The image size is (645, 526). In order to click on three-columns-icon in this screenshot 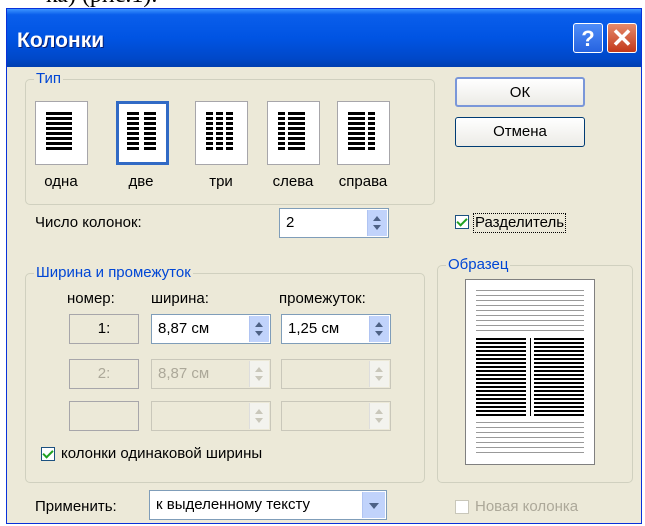, I will do `click(219, 131)`.